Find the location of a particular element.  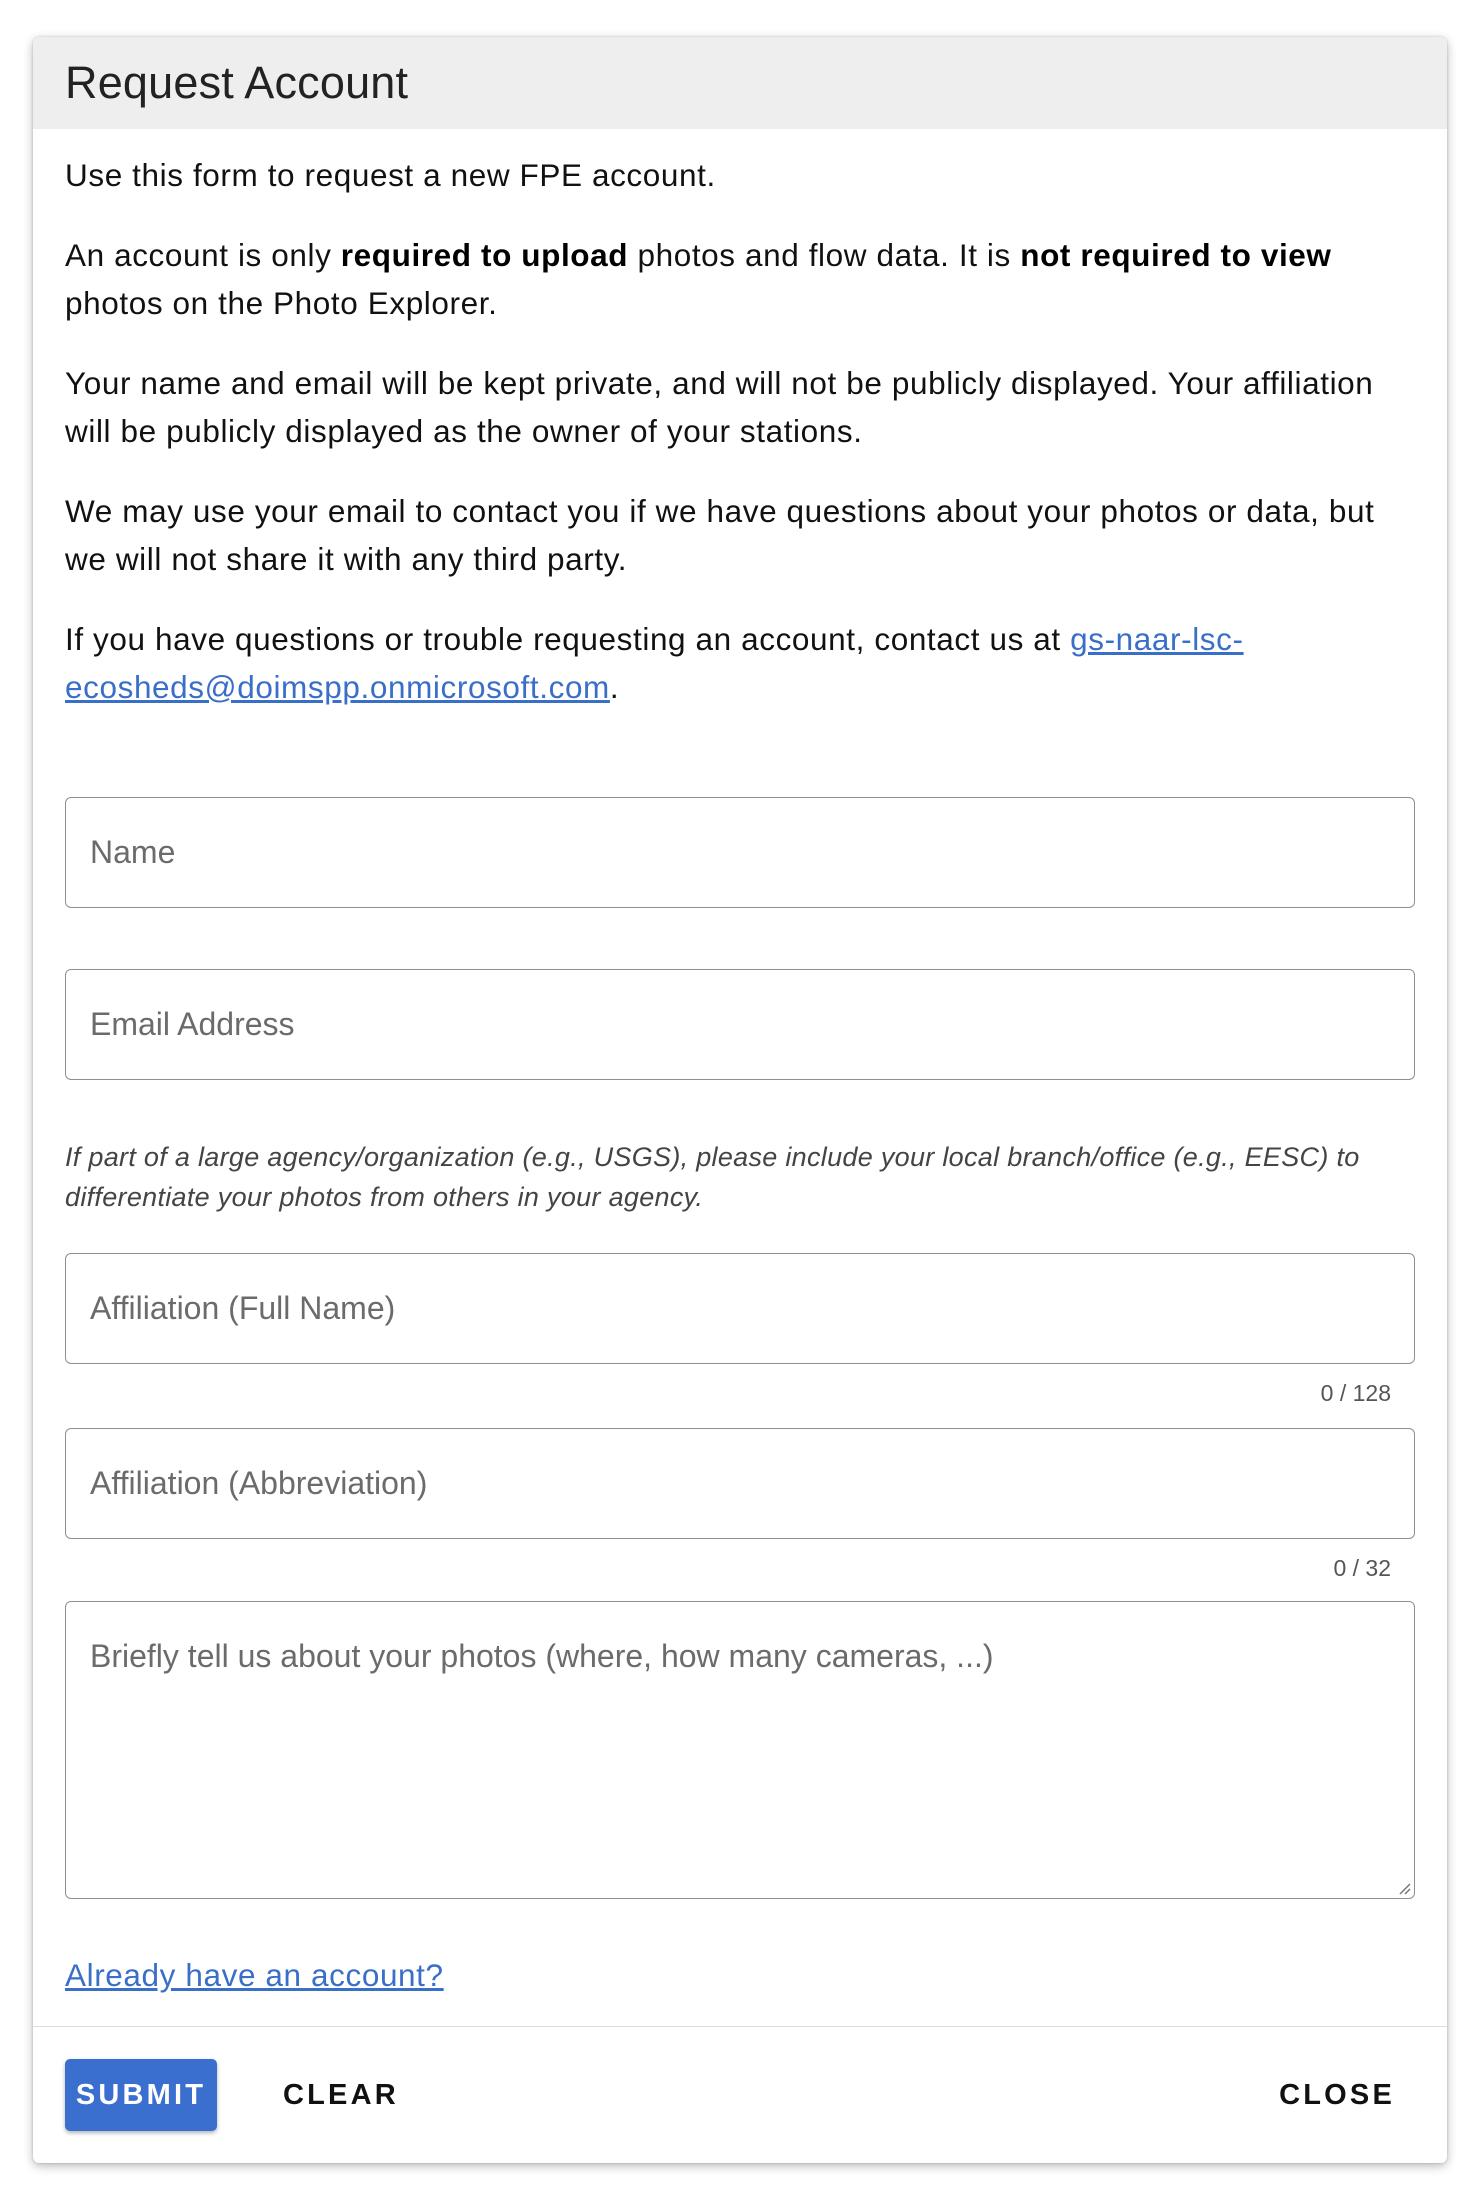

affiliation-full-input is located at coordinates (740, 1308).